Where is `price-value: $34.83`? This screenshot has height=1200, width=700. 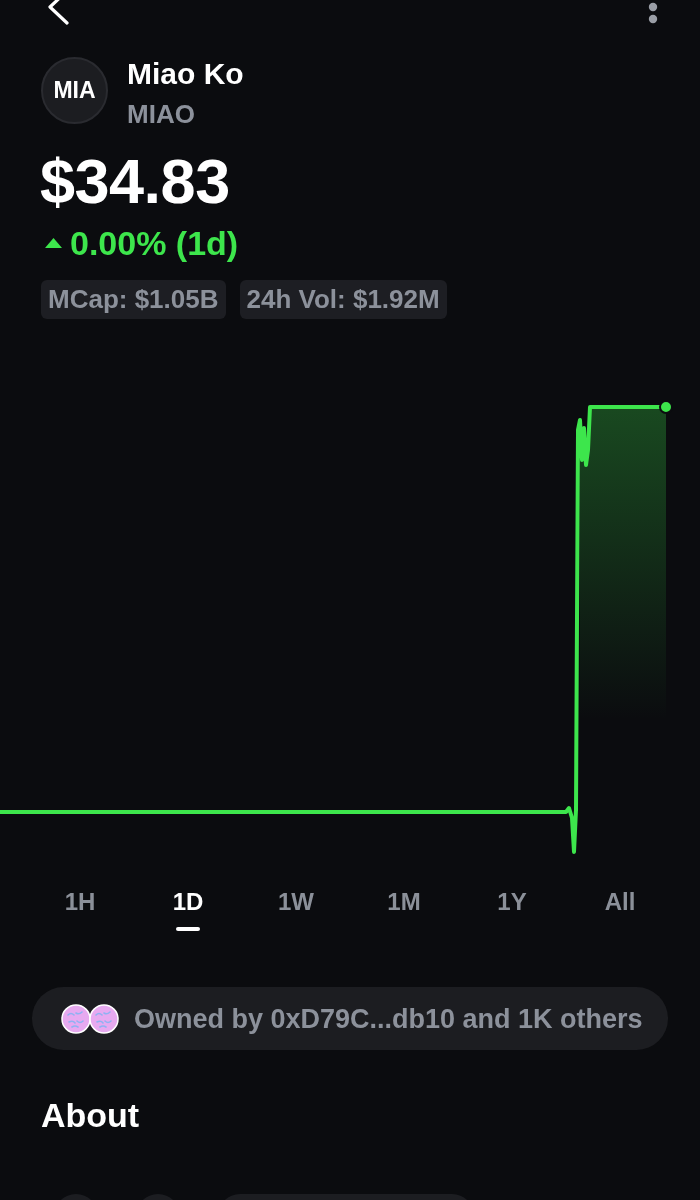
price-value: $34.83 is located at coordinates (135, 181).